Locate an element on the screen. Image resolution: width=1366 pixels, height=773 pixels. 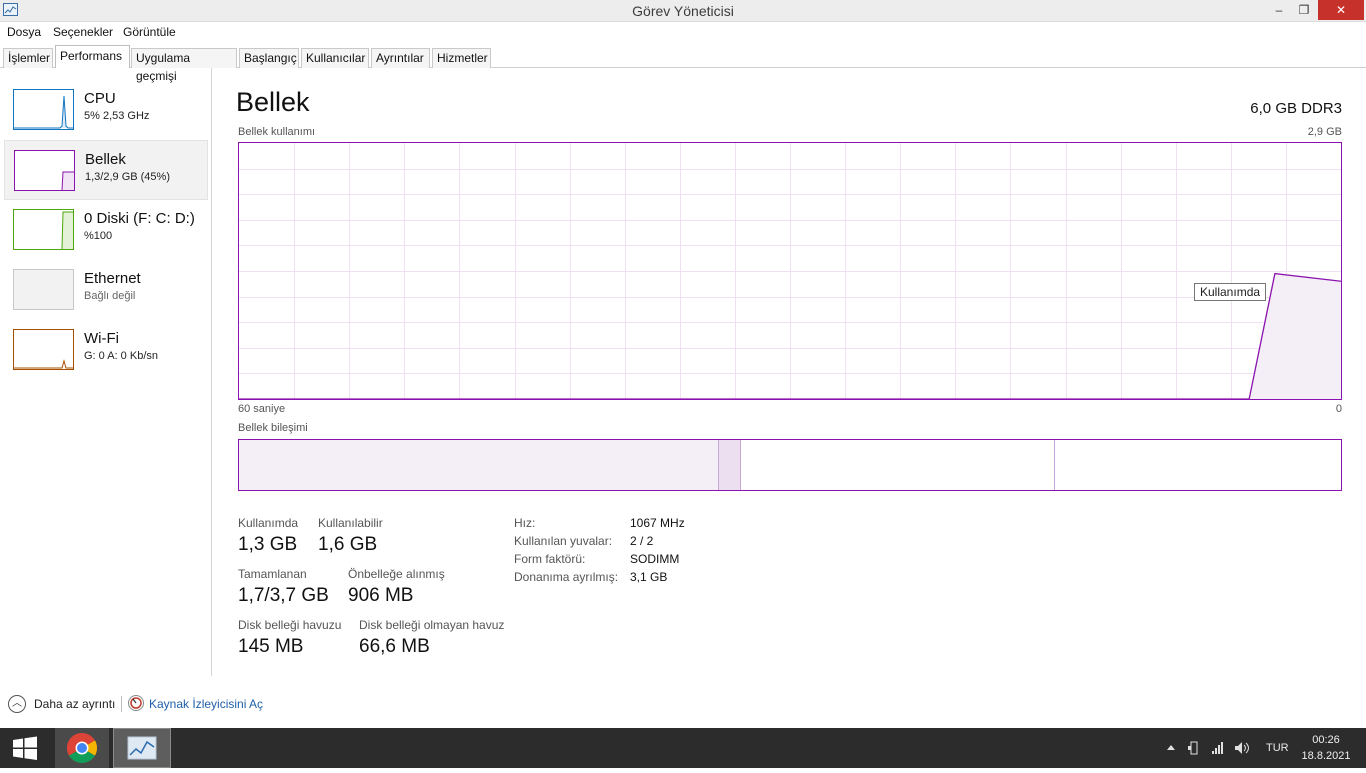
tray-signal-icon is located at coordinates (1213, 752).